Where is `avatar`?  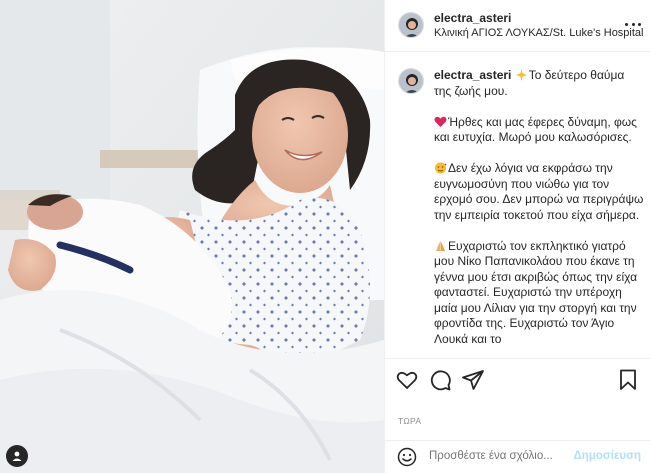 avatar is located at coordinates (411, 25).